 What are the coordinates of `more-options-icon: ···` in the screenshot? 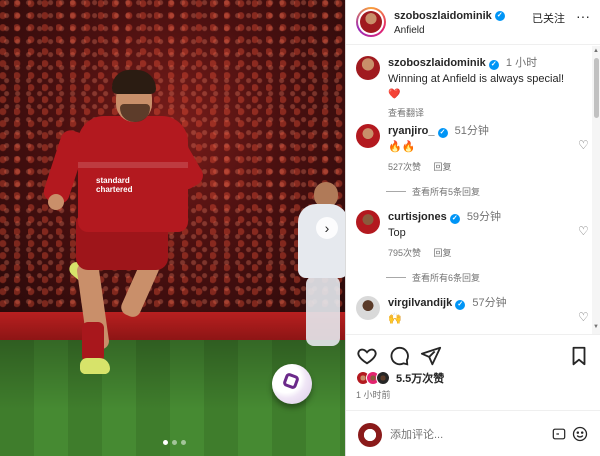 It's located at (583, 16).